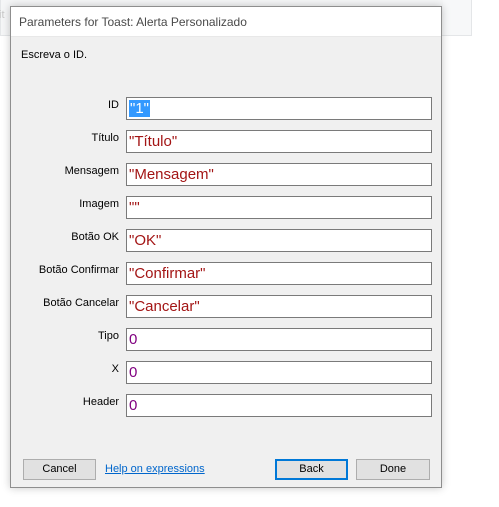  Describe the element at coordinates (59, 469) in the screenshot. I see `cancel-button: Cancel` at that location.